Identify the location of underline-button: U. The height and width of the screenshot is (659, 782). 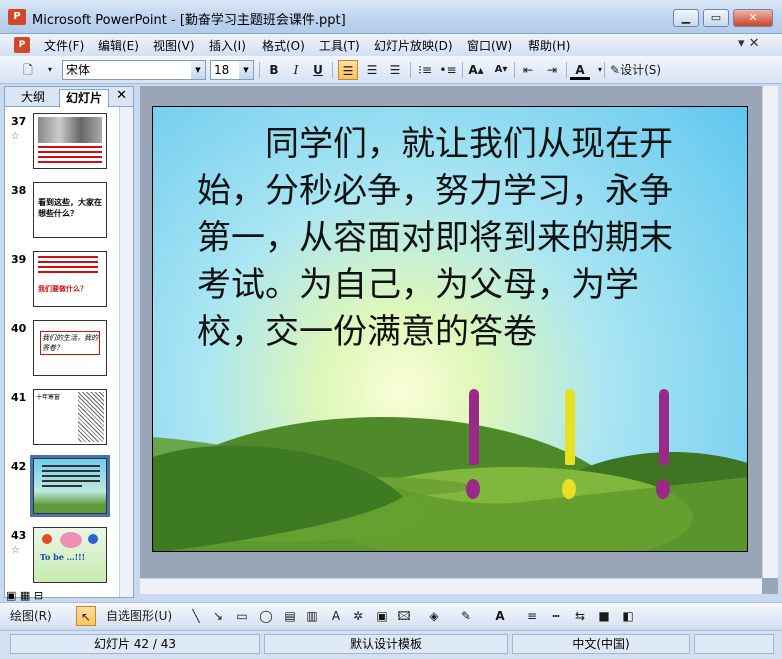
(318, 70).